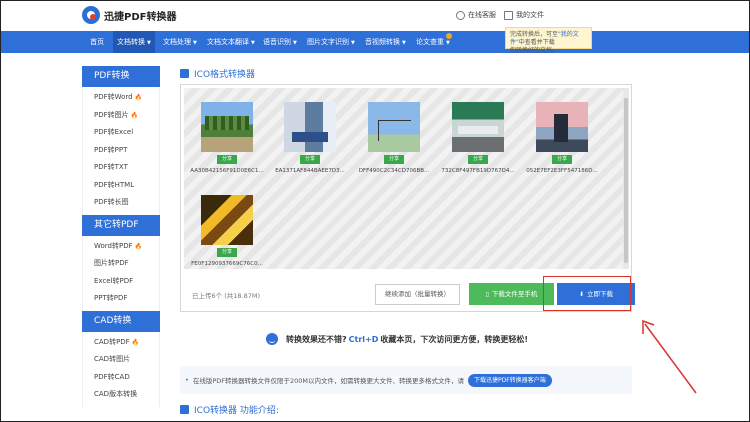 This screenshot has height=422, width=750. I want to click on sidebar-item-label: CAD转图片, so click(112, 359).